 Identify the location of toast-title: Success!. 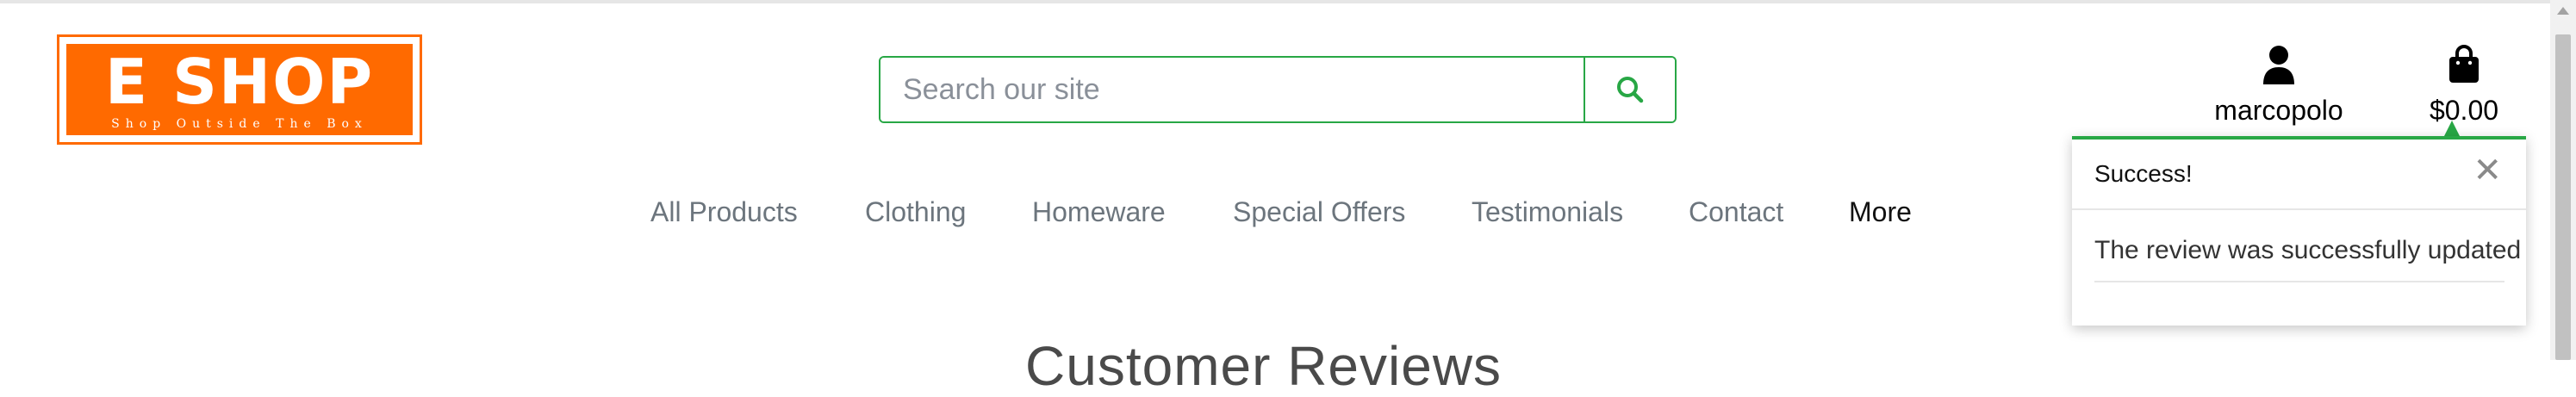
(2144, 173).